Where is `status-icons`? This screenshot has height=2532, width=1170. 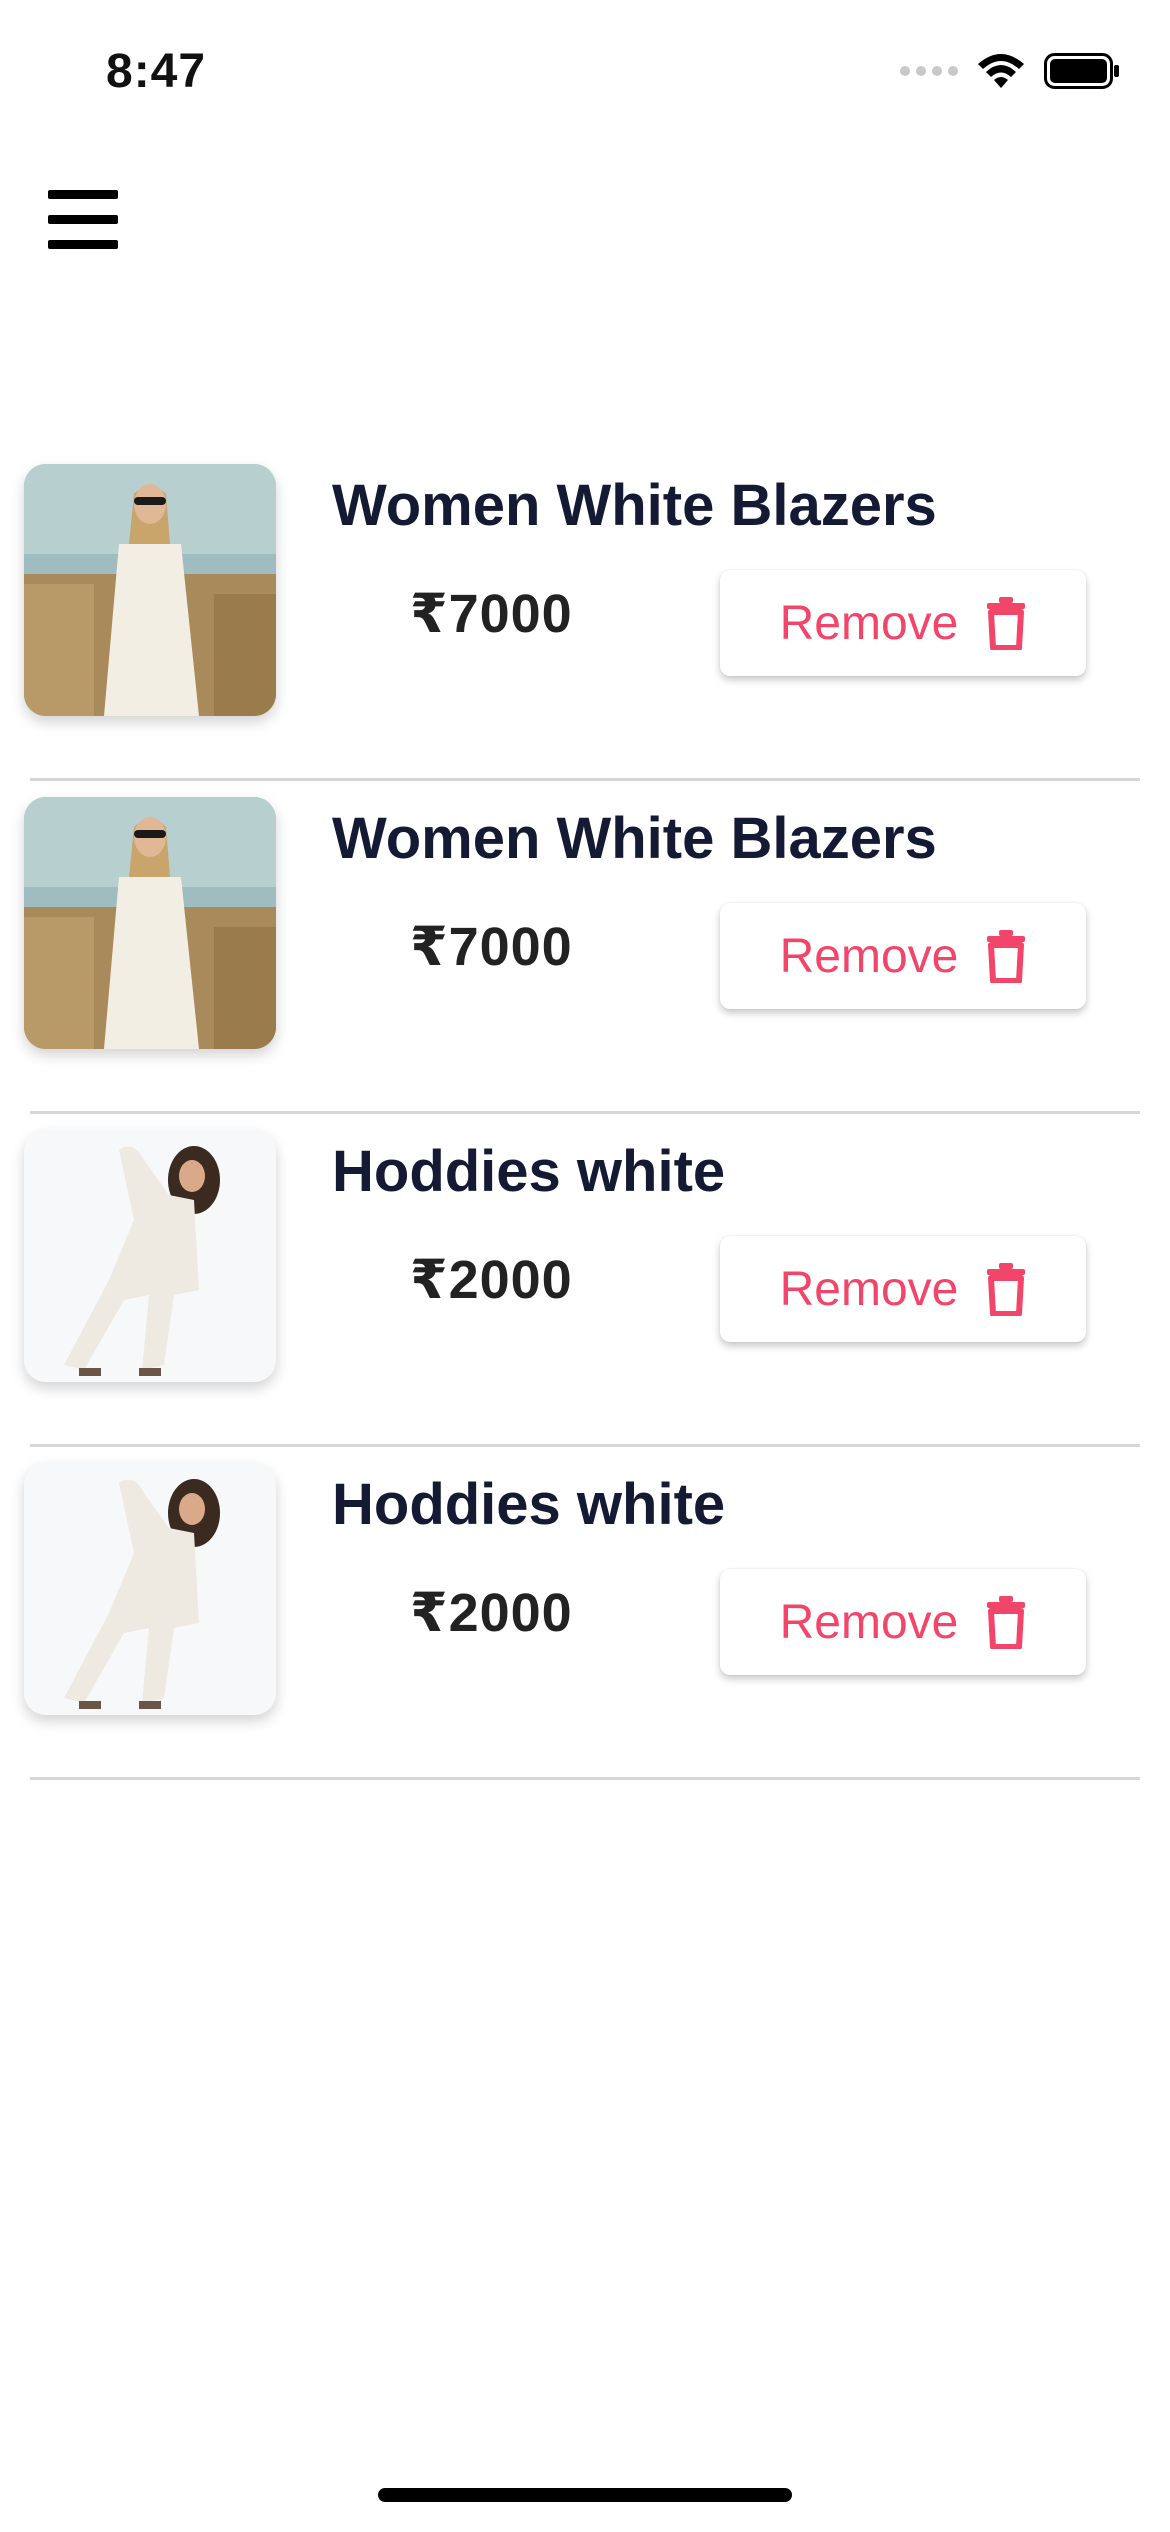
status-icons is located at coordinates (1010, 71).